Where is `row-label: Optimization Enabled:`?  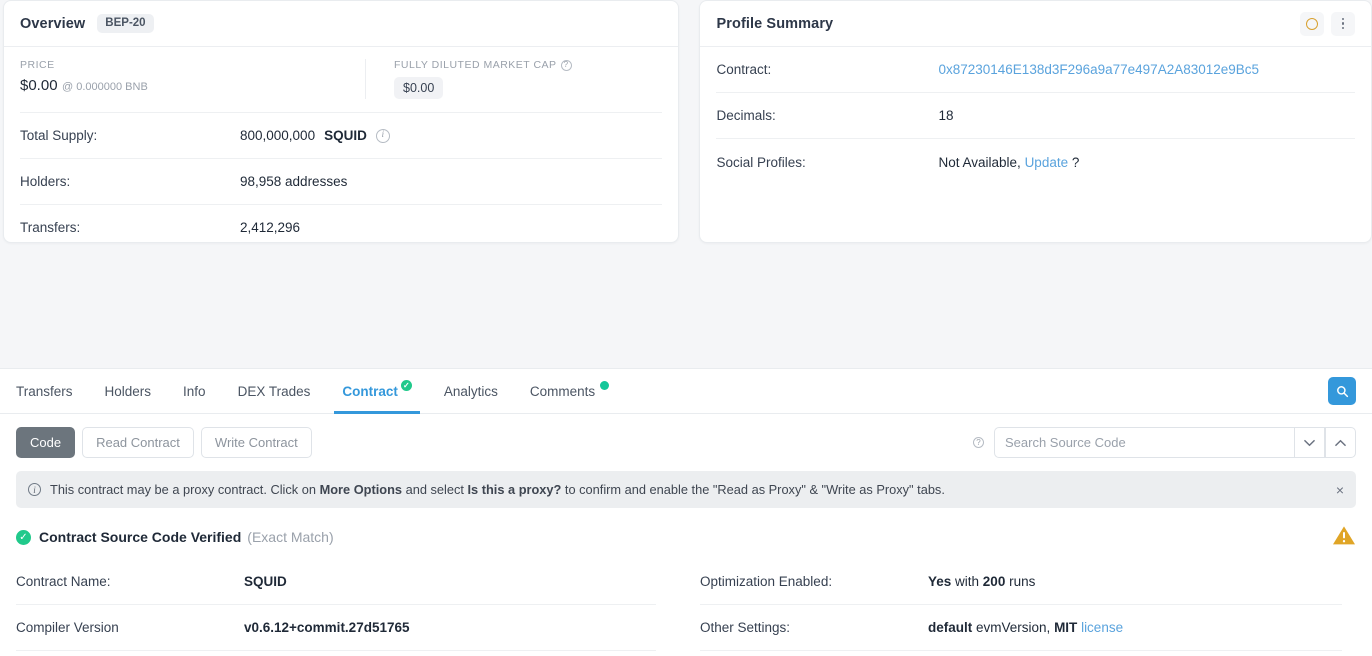 row-label: Optimization Enabled: is located at coordinates (766, 581).